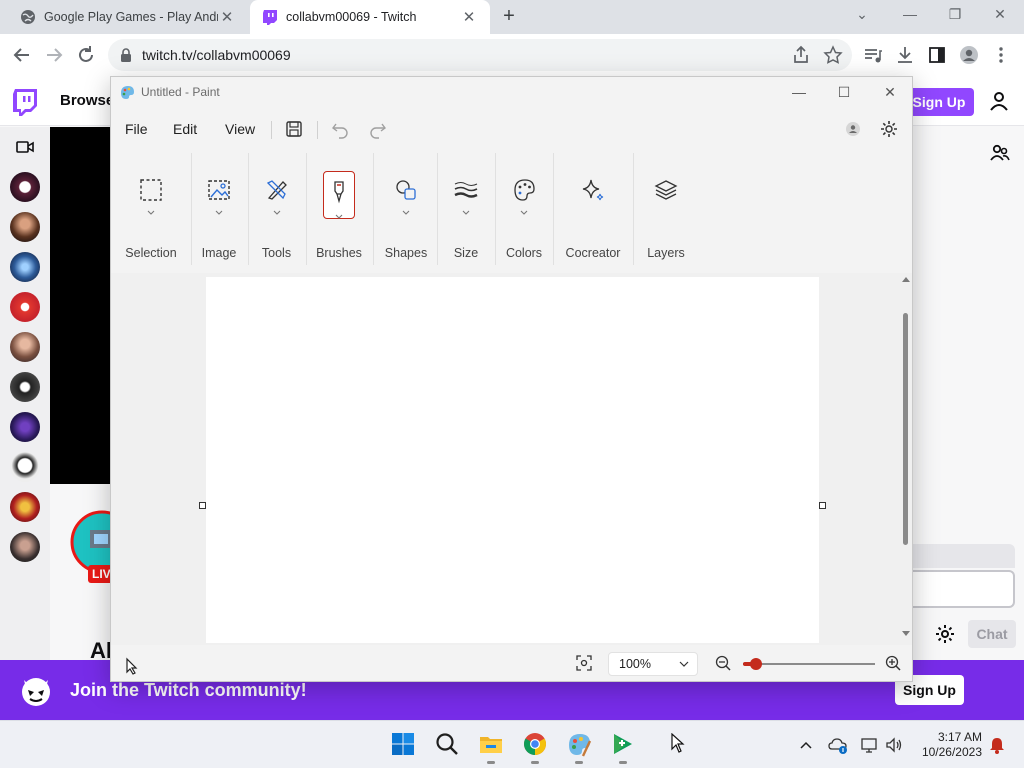  I want to click on sparkle-icon, so click(593, 190).